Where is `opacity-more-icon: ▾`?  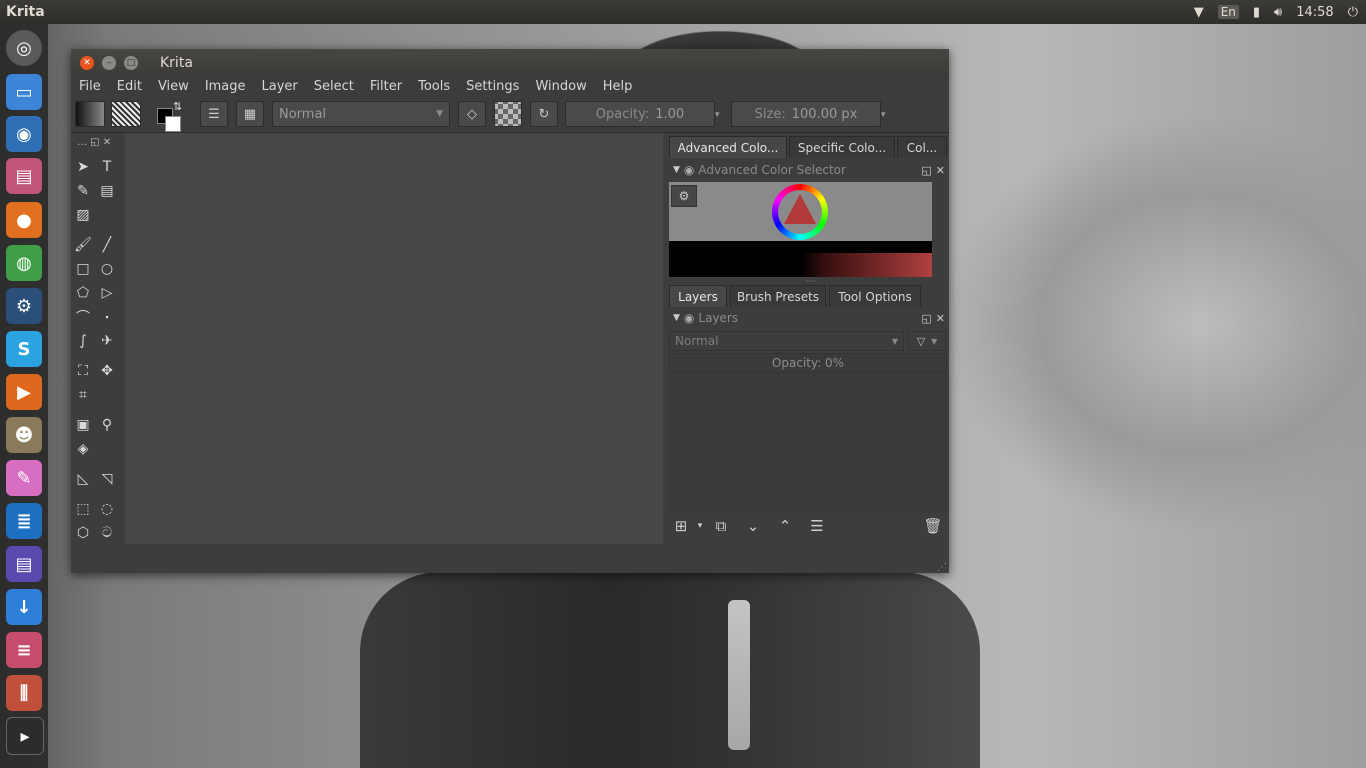
opacity-more-icon: ▾ is located at coordinates (717, 115).